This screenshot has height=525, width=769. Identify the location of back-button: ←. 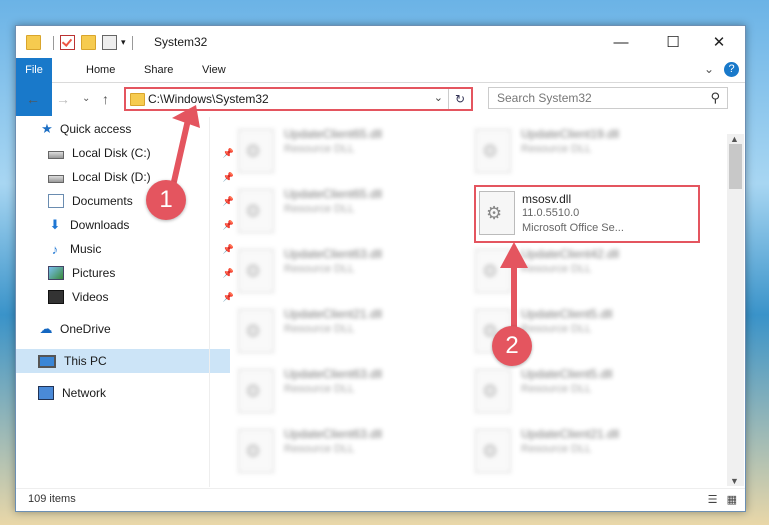
(33, 99).